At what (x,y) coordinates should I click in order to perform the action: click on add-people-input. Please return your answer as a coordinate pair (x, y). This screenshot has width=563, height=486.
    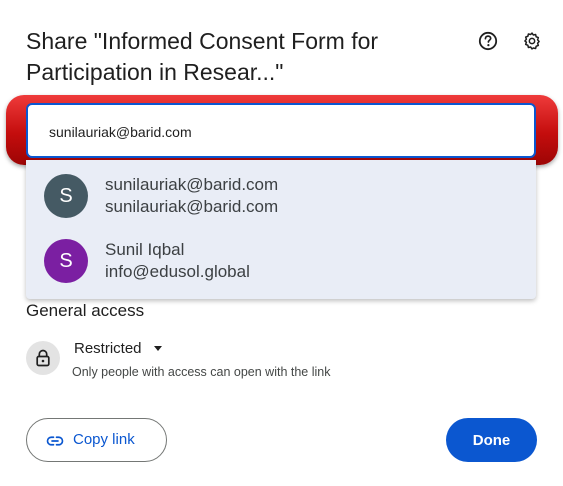
    Looking at the image, I should click on (279, 131).